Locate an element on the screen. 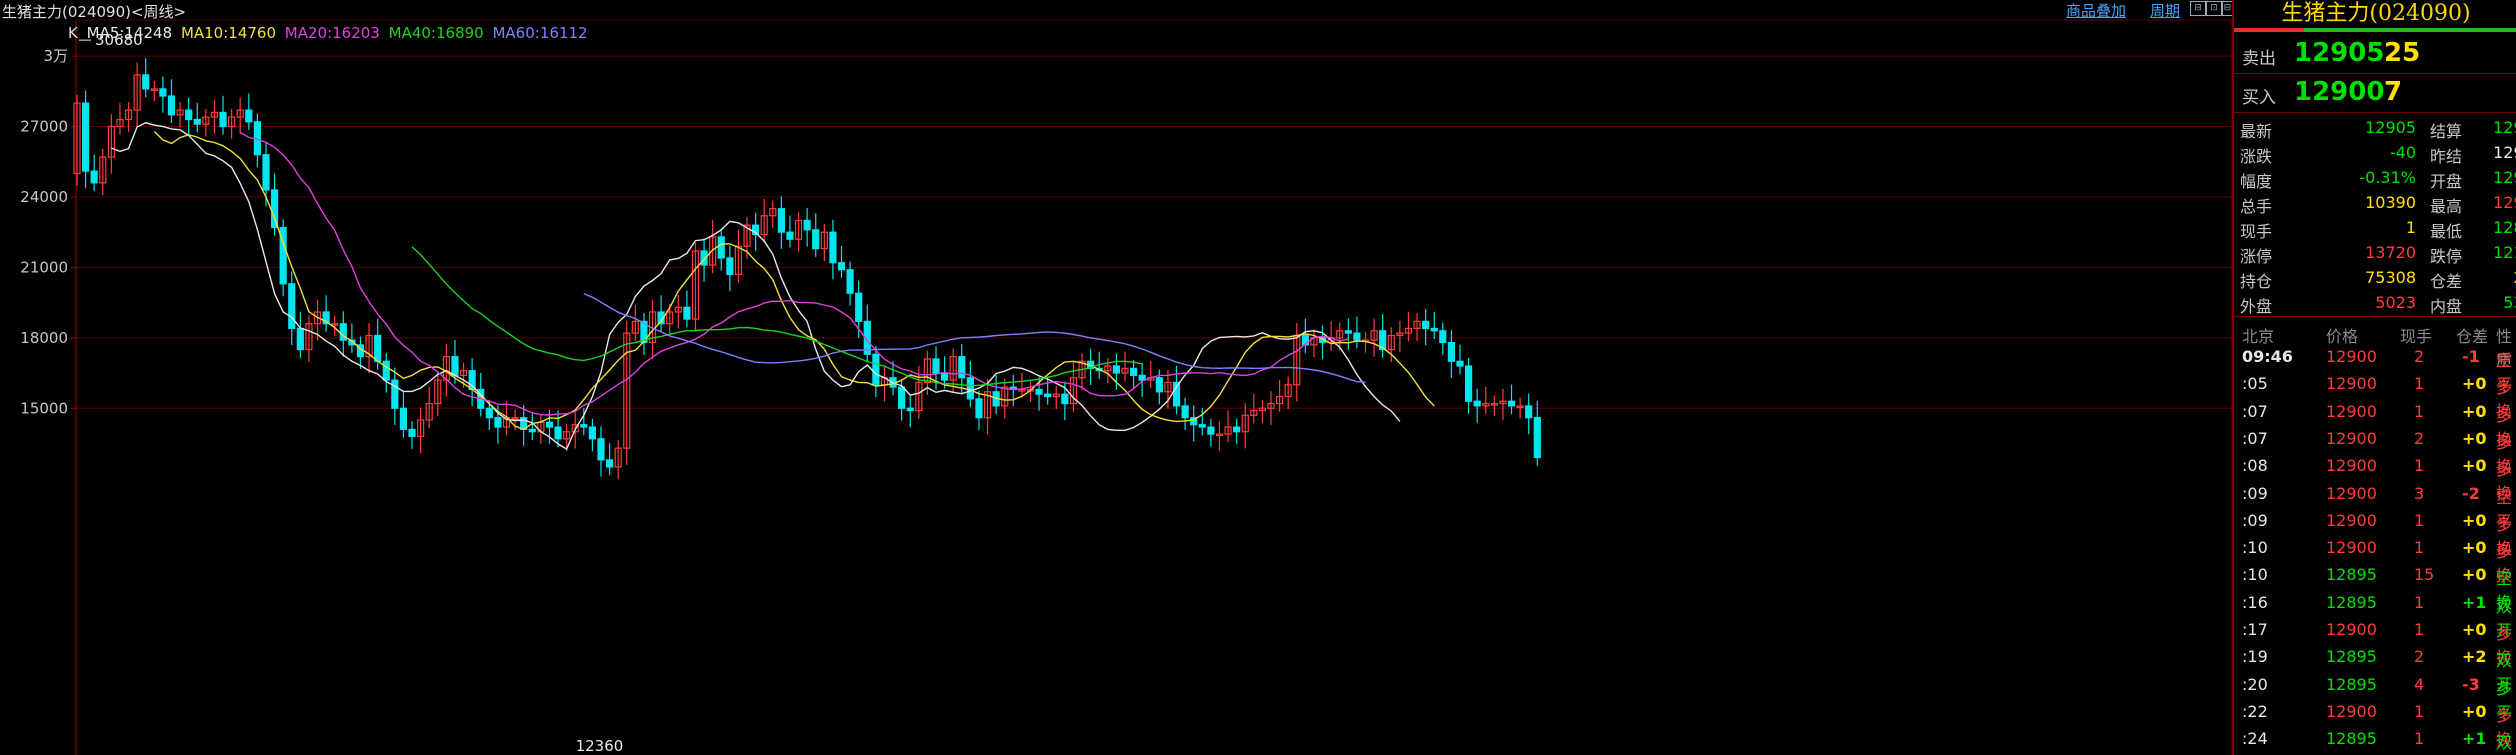 The image size is (2516, 755). quote-row: 外盘 5023 内盘 5367 is located at coordinates (2375, 303).